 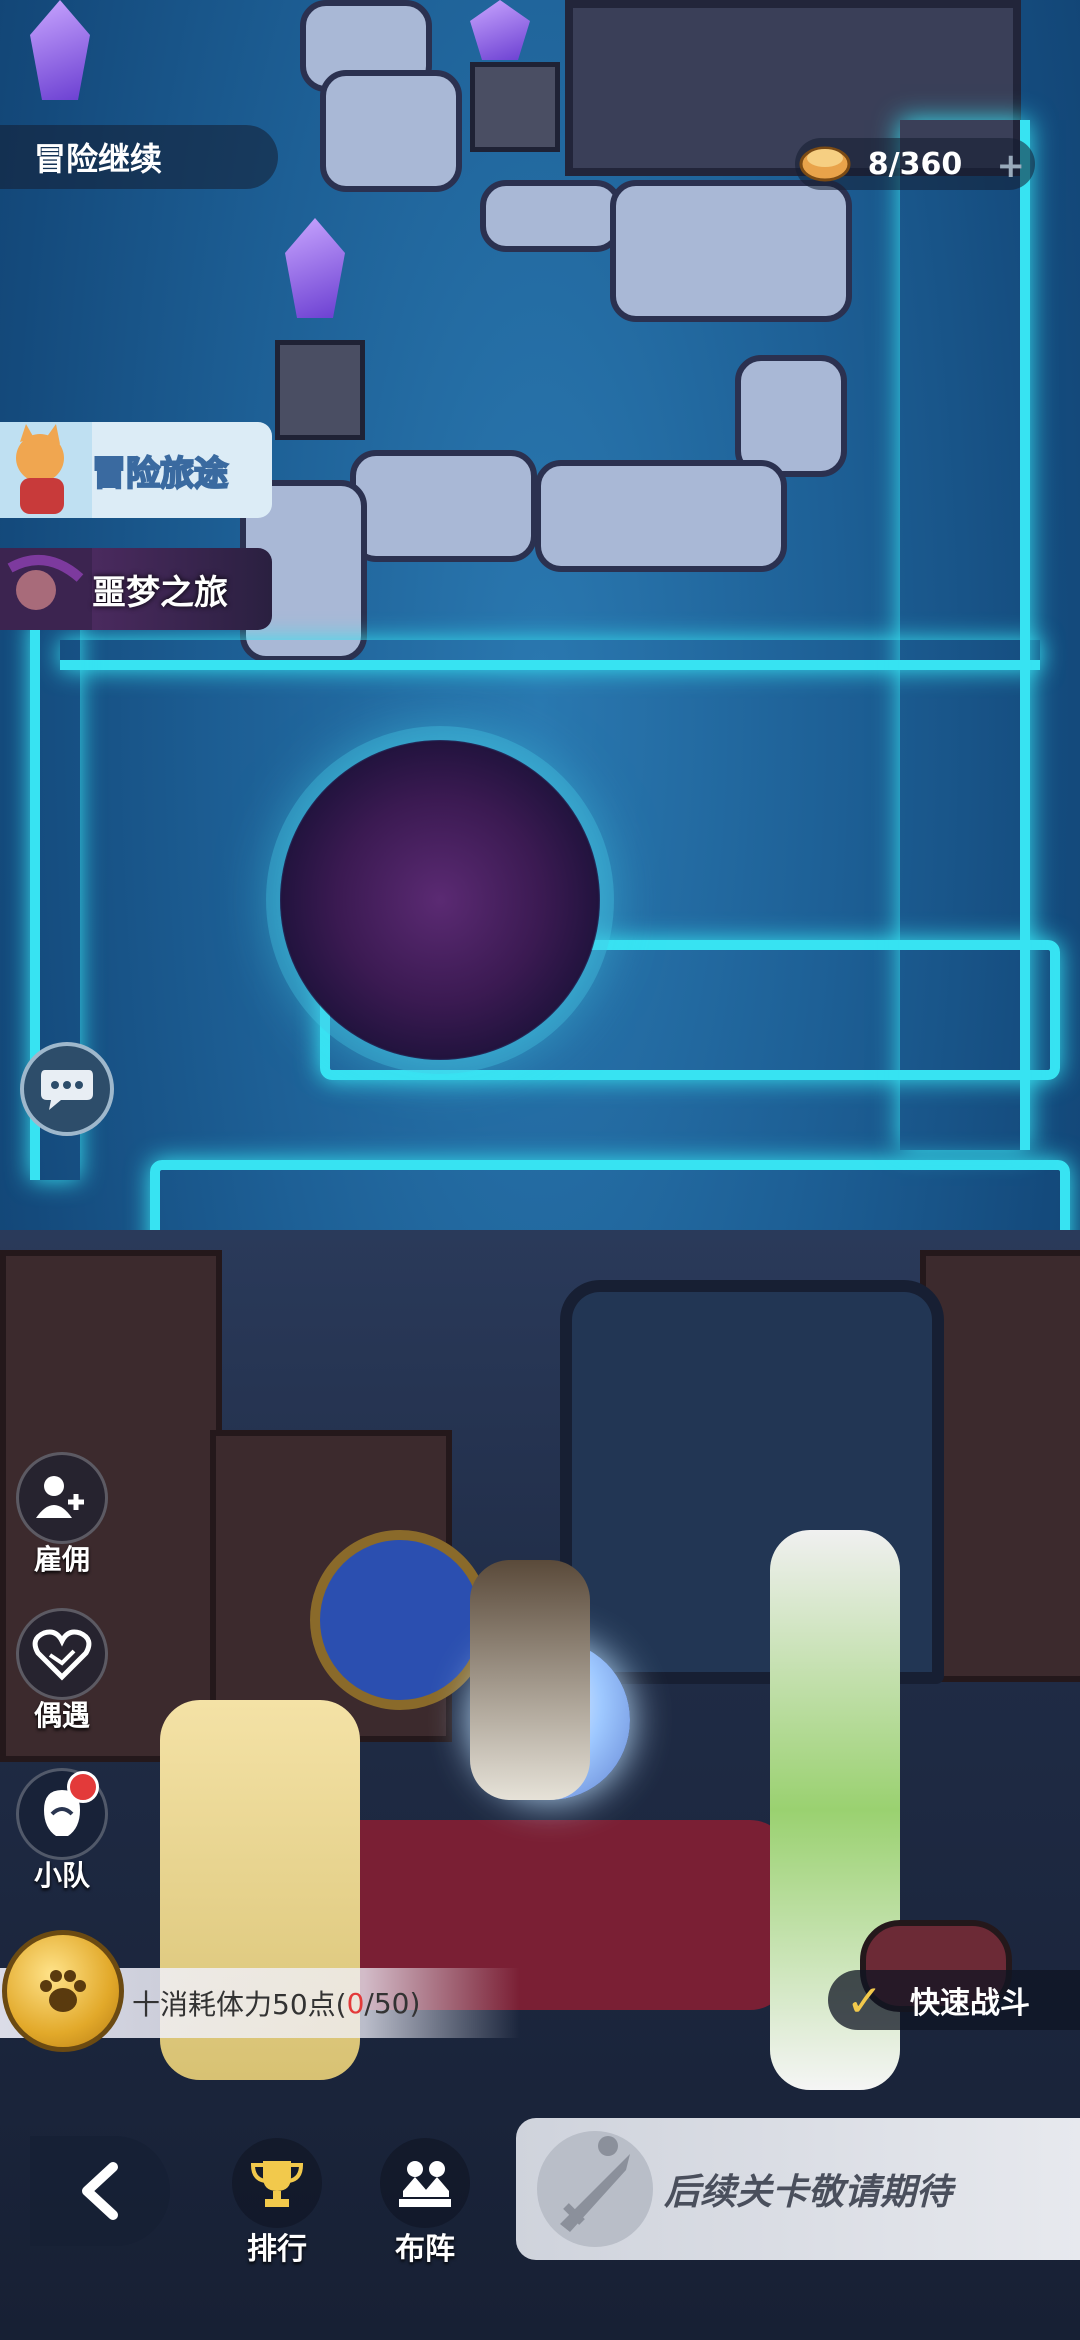 What do you see at coordinates (825, 164) in the screenshot?
I see `bread-icon` at bounding box center [825, 164].